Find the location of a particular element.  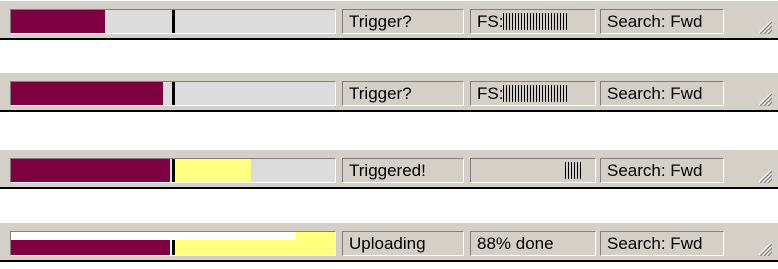

status-bar: Triggered! Search: Fwd is located at coordinates (389, 169).